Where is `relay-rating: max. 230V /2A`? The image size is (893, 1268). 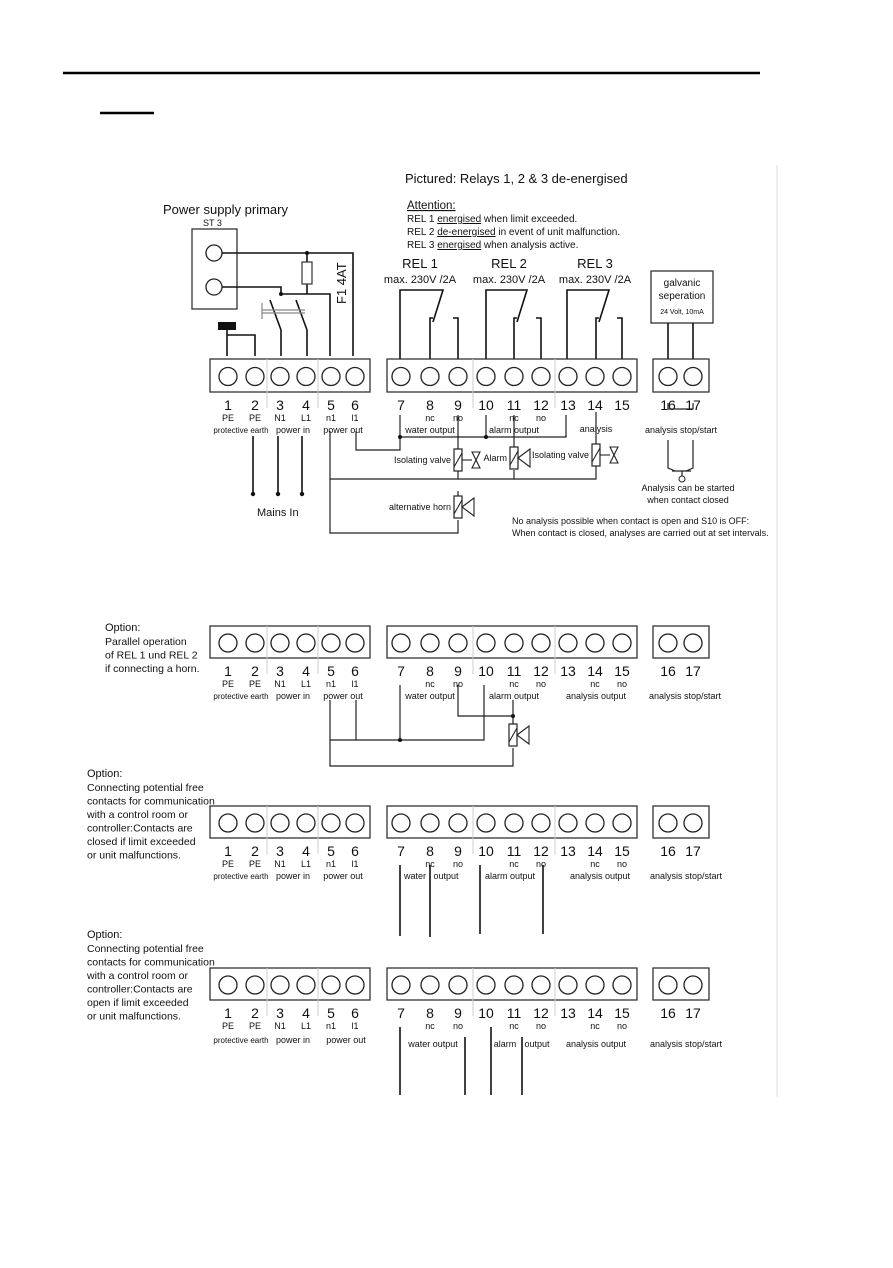 relay-rating: max. 230V /2A is located at coordinates (420, 280).